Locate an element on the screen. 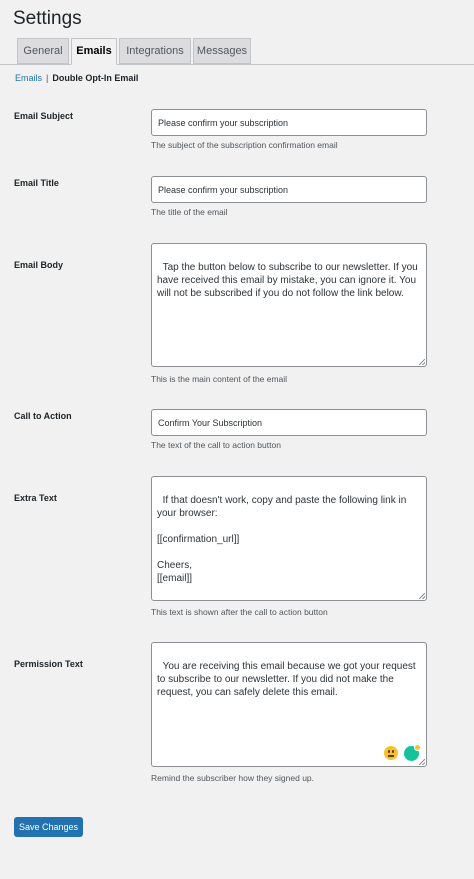 Image resolution: width=474 pixels, height=879 pixels. tab-general: General is located at coordinates (43, 51).